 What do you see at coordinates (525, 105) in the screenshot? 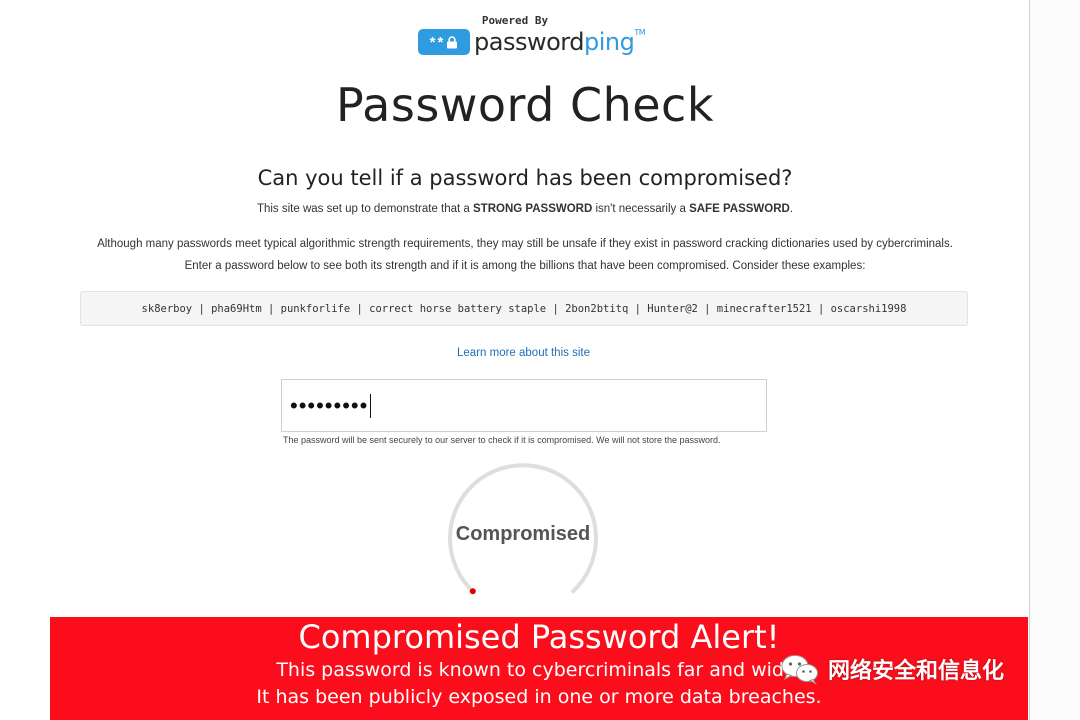
I see `page-title: Password Check` at bounding box center [525, 105].